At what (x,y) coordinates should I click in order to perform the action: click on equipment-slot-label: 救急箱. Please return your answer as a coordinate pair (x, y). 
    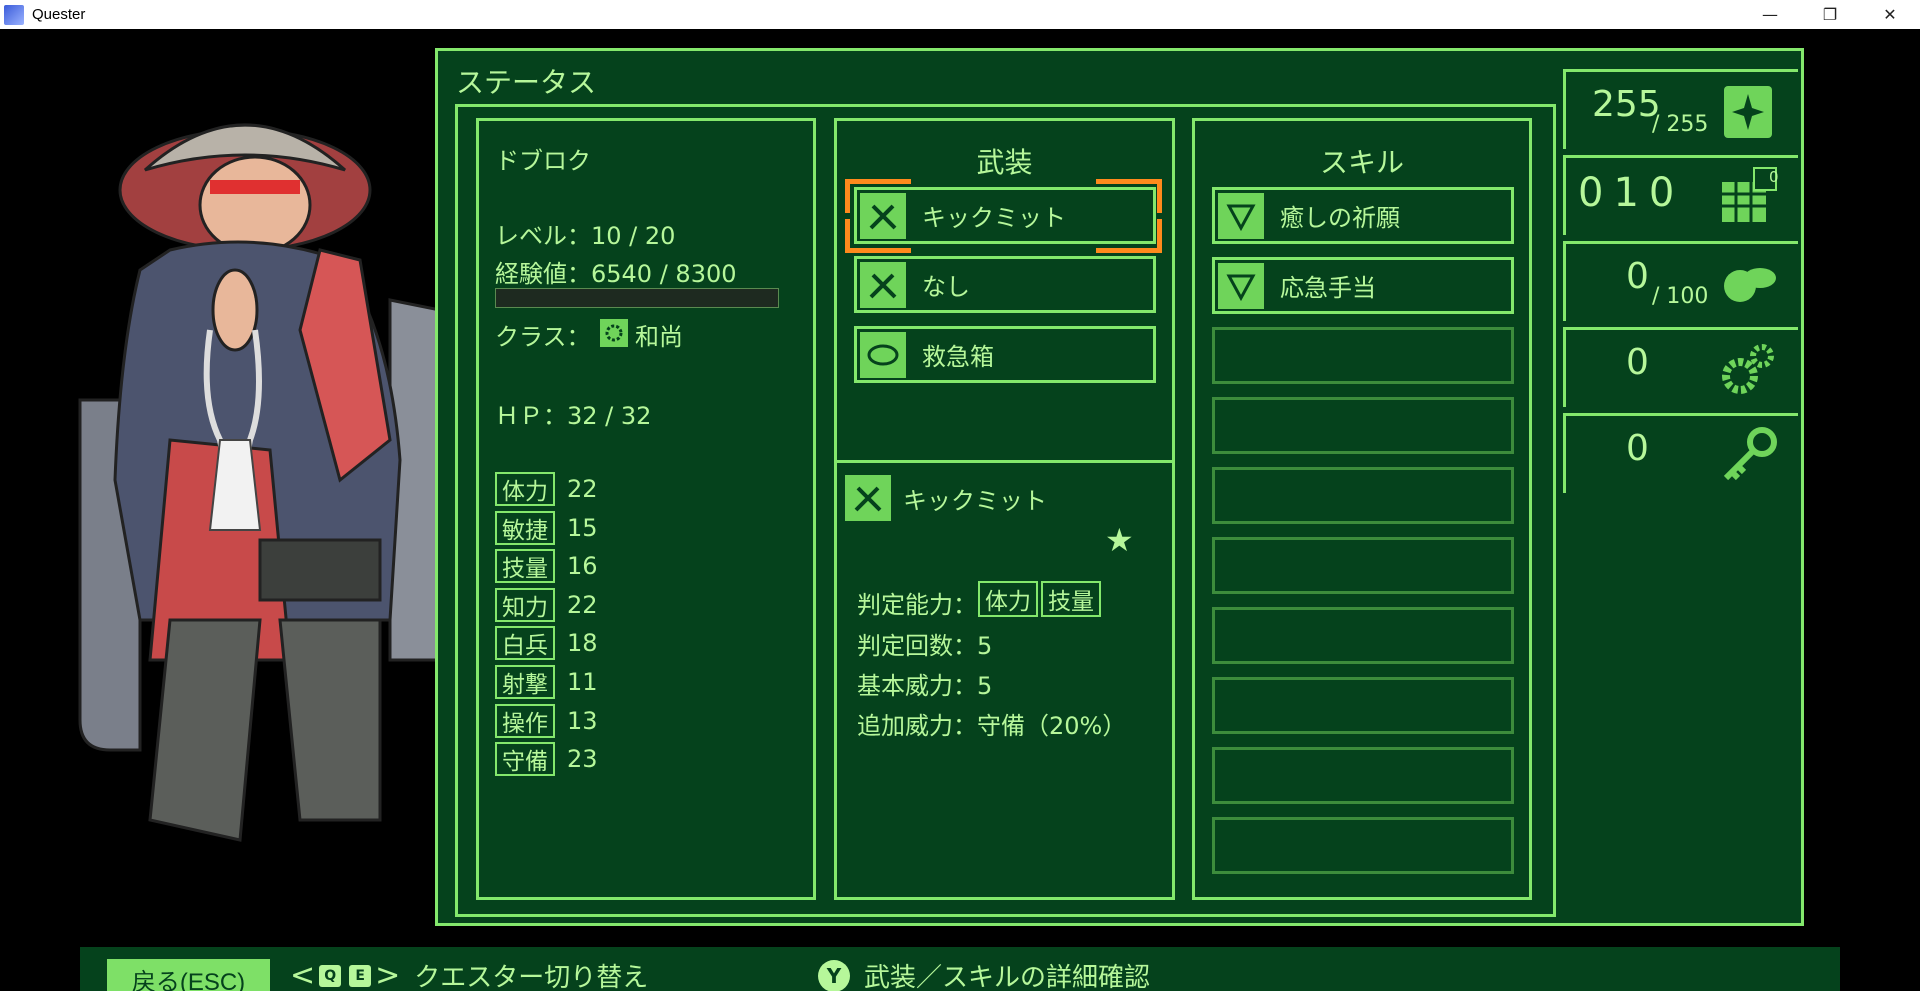
    Looking at the image, I should click on (958, 357).